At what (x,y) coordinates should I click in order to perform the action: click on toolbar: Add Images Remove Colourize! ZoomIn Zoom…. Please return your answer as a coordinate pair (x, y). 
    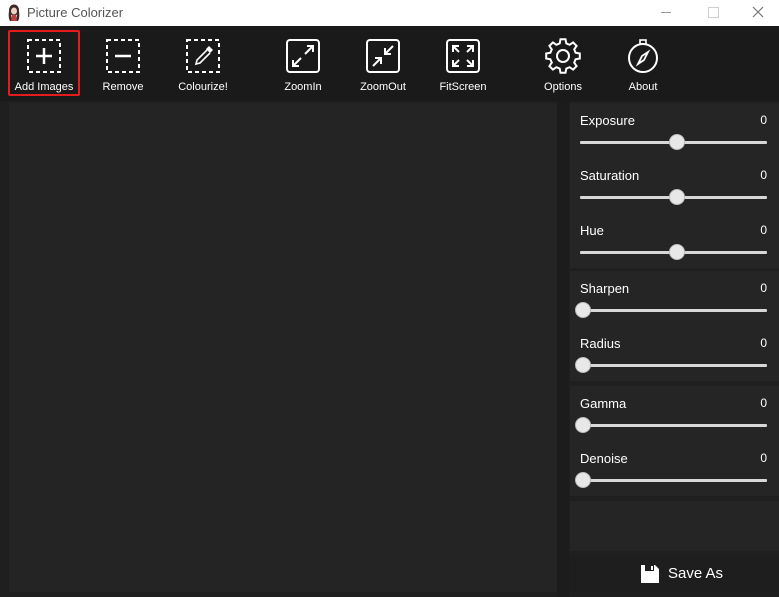
    Looking at the image, I should click on (389, 63).